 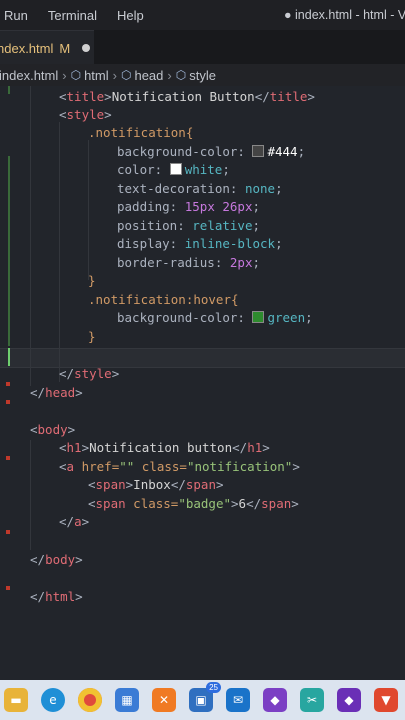 What do you see at coordinates (164, 700) in the screenshot?
I see `xampp-icon: ✕` at bounding box center [164, 700].